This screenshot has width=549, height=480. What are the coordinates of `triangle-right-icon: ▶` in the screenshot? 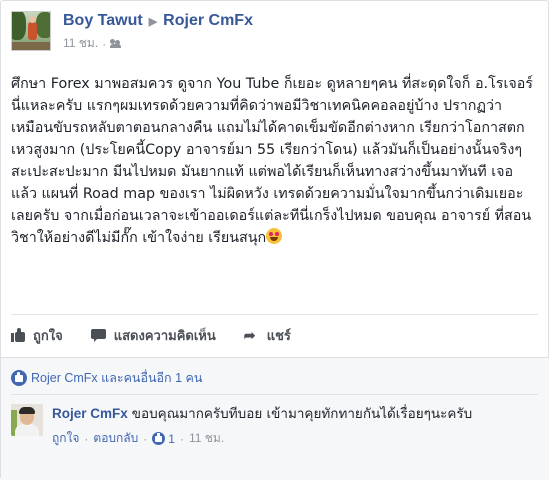 It's located at (153, 21).